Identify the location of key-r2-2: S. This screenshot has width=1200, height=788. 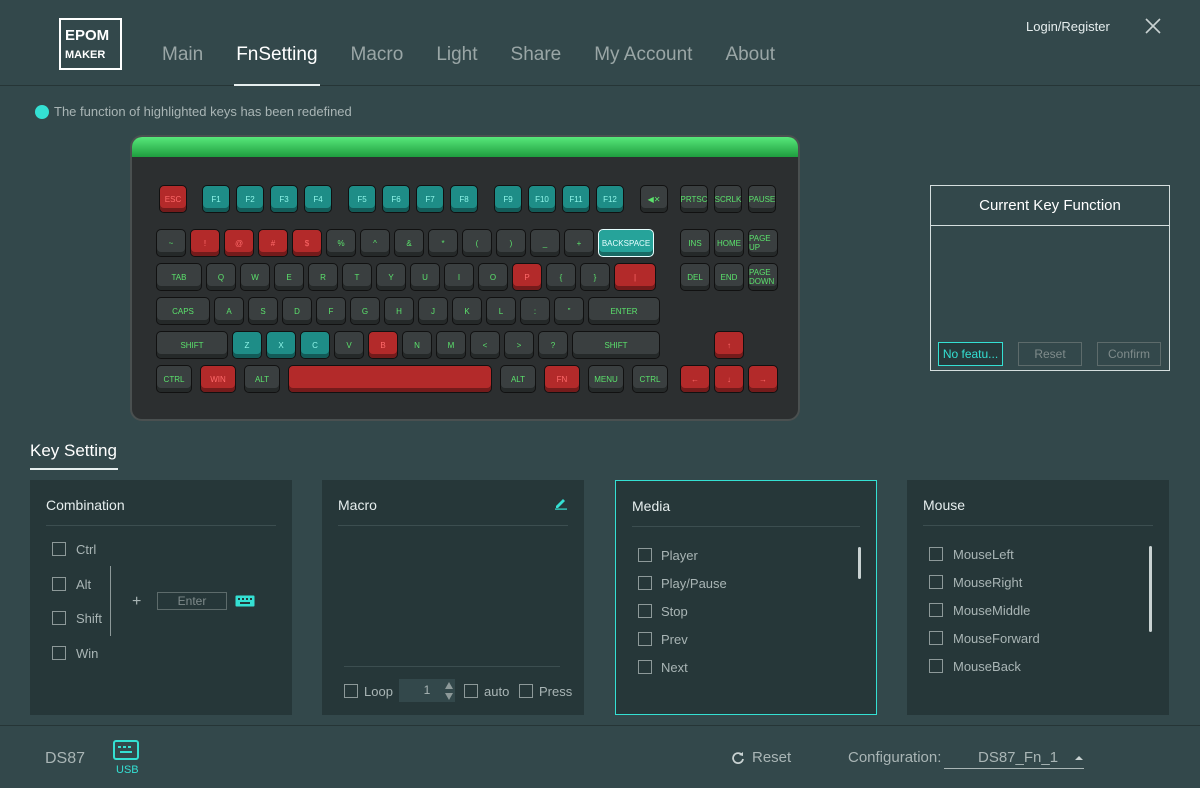
(263, 311).